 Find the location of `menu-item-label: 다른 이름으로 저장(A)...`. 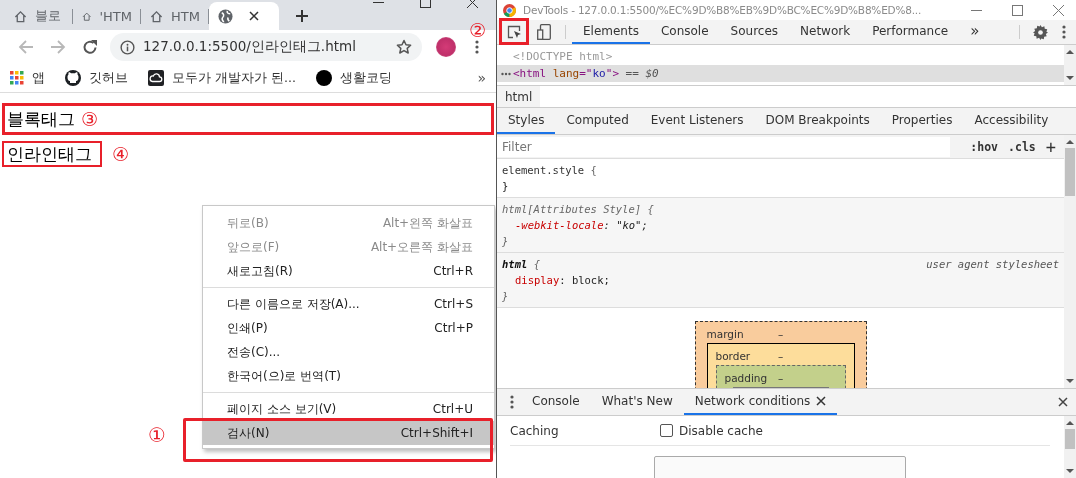

menu-item-label: 다른 이름으로 저장(A)... is located at coordinates (293, 304).